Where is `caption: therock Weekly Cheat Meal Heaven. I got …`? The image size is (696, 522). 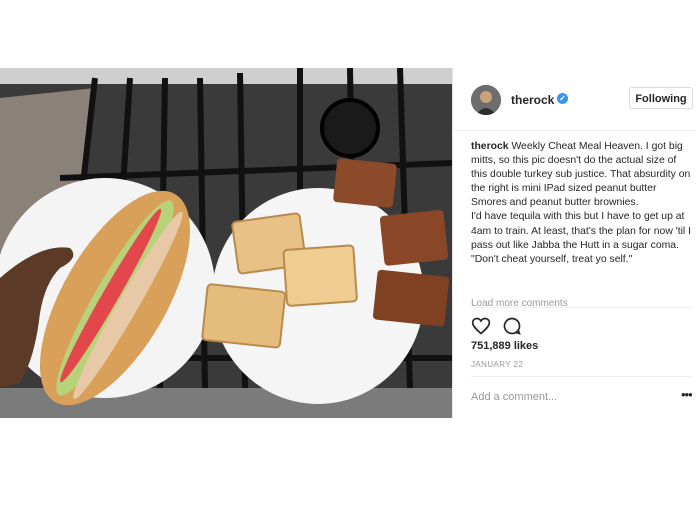 caption: therock Weekly Cheat Meal Heaven. I got … is located at coordinates (582, 223).